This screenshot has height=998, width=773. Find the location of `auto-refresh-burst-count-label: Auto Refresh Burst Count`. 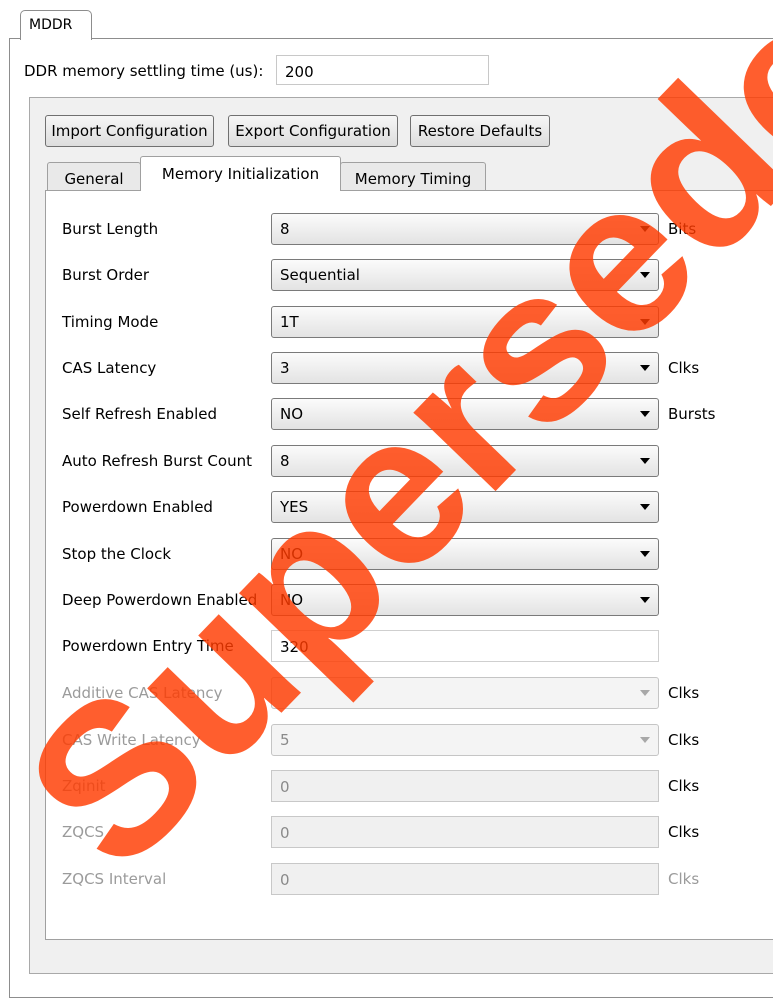

auto-refresh-burst-count-label: Auto Refresh Burst Count is located at coordinates (157, 461).